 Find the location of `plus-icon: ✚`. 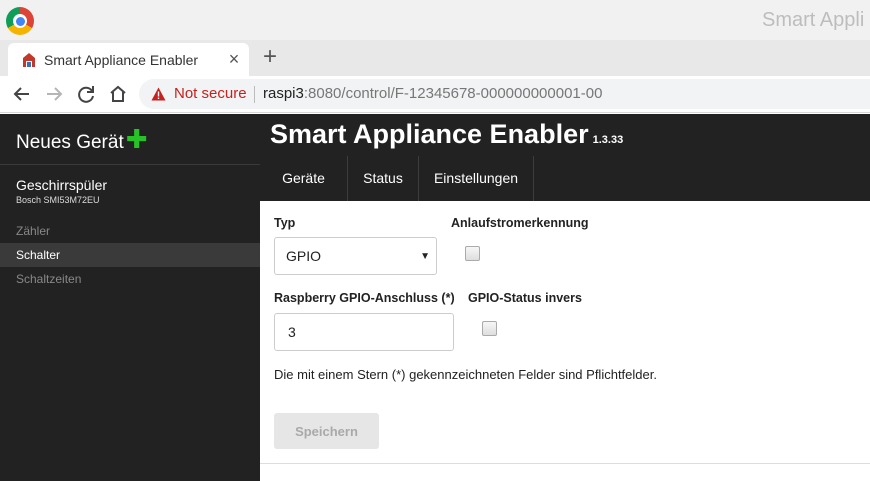

plus-icon: ✚ is located at coordinates (137, 139).